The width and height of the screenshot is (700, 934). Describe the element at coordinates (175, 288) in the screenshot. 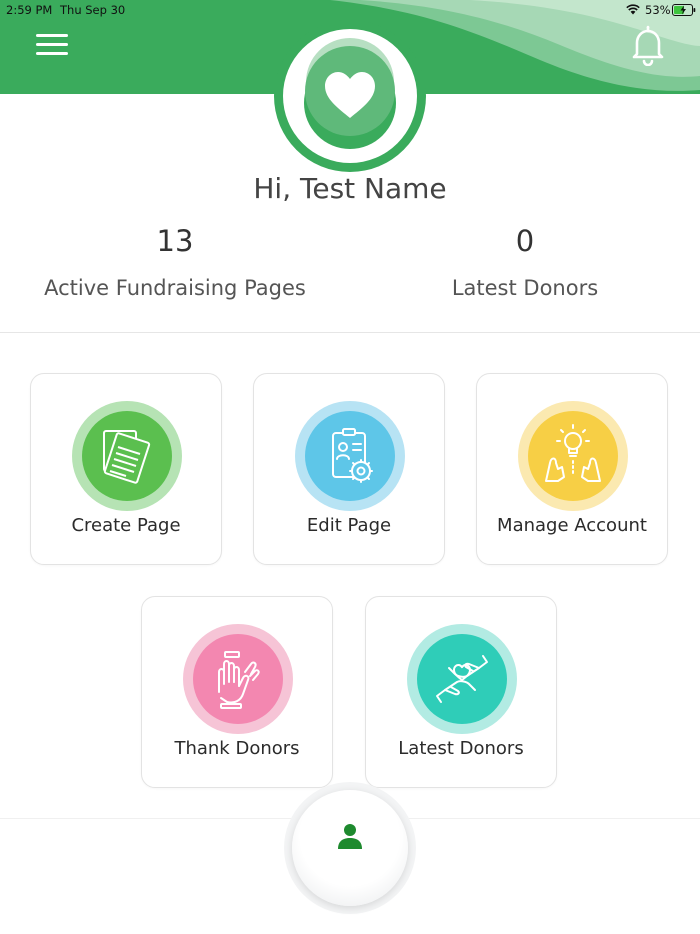

I see `stat-label: Active Fundraising Pages` at that location.